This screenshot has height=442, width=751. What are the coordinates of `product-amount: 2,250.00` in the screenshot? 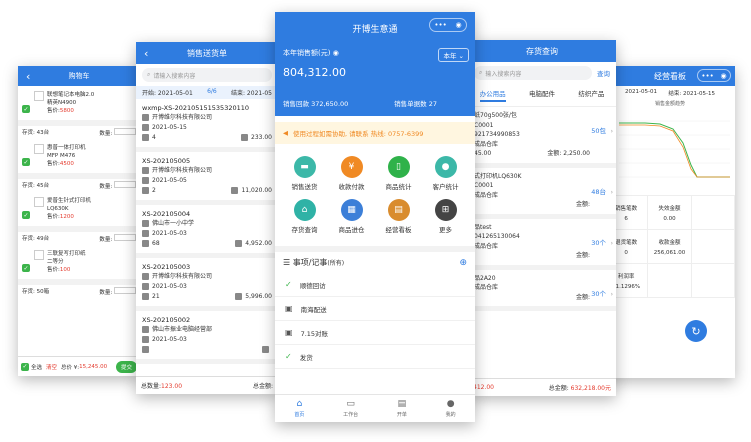 It's located at (576, 153).